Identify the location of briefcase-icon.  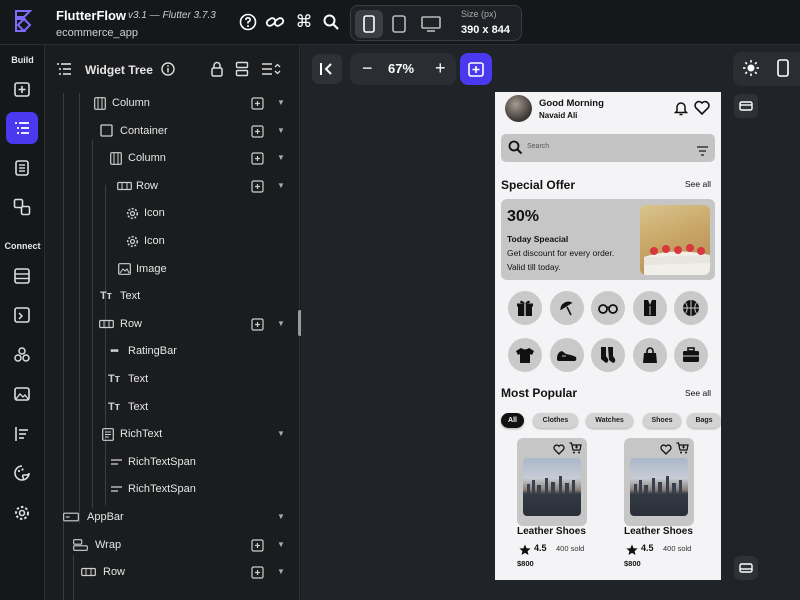
(691, 355).